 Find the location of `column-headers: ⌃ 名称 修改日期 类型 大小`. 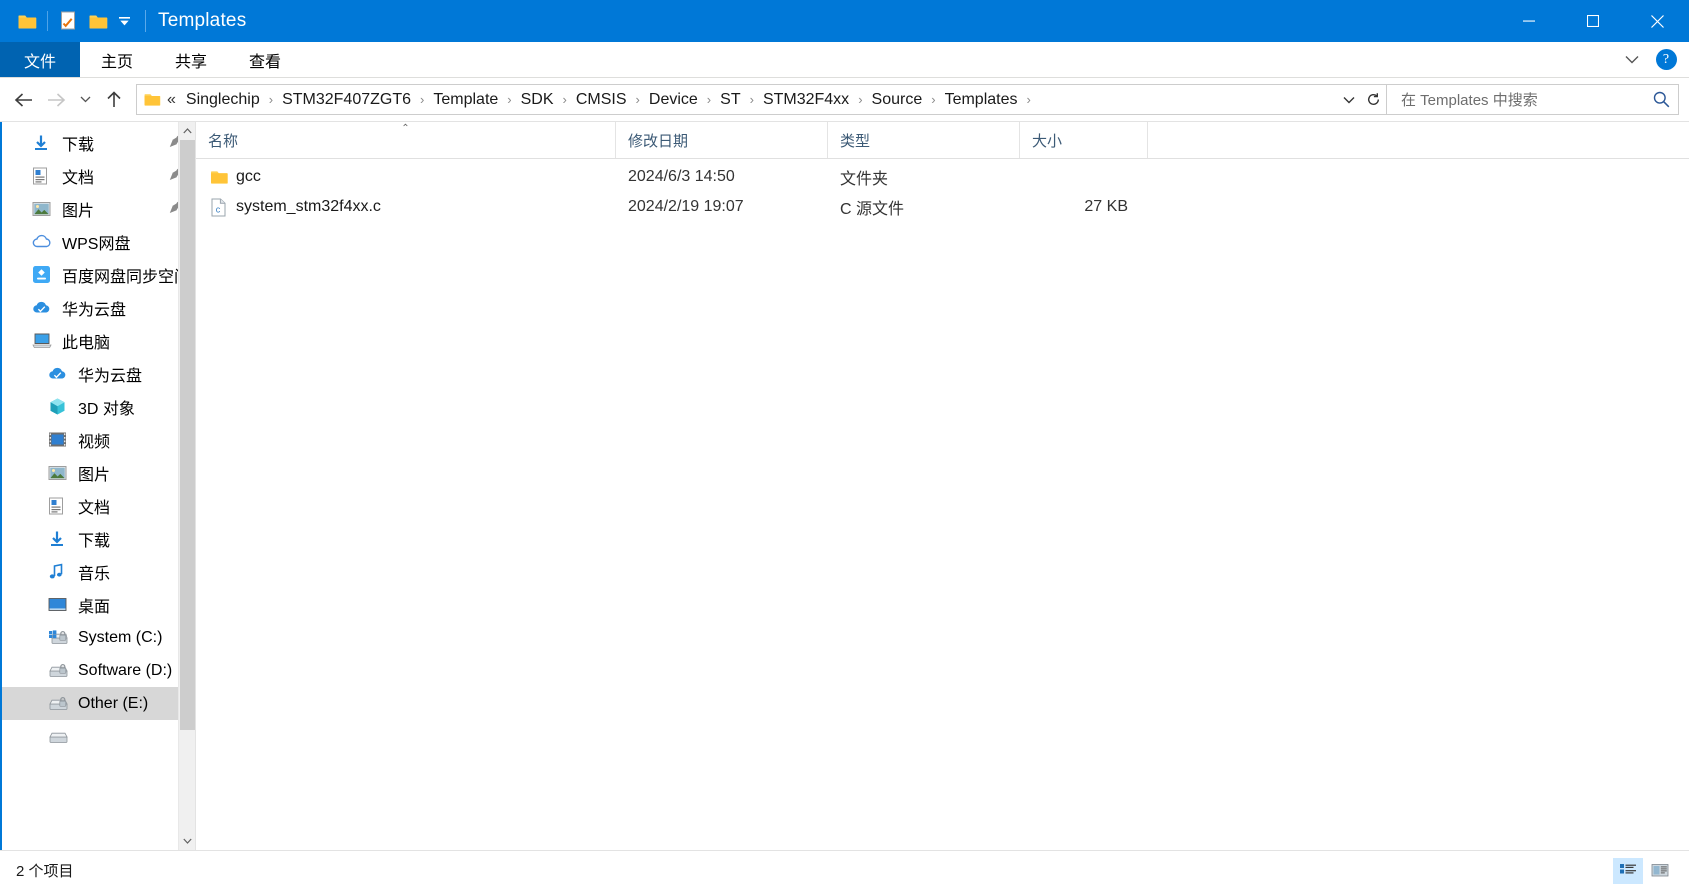

column-headers: ⌃ 名称 修改日期 类型 大小 is located at coordinates (942, 140).